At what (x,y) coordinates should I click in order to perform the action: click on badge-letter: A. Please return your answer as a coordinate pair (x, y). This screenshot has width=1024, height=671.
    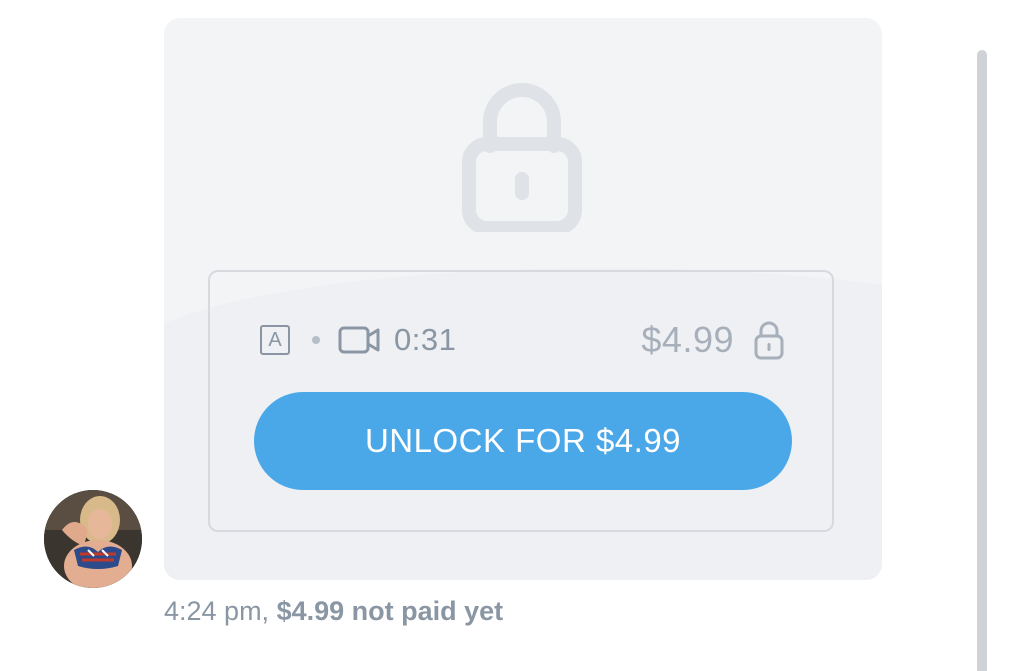
    Looking at the image, I should click on (275, 340).